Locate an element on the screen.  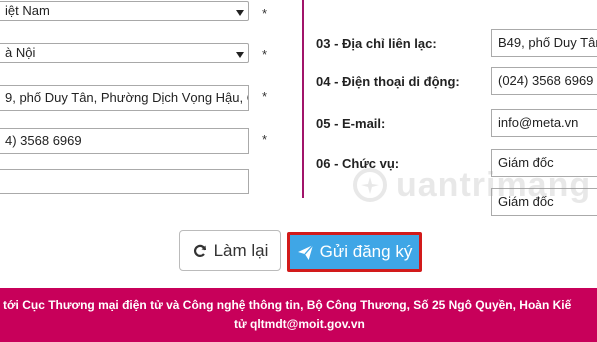
email-label: 05 - E-mail: is located at coordinates (351, 123).